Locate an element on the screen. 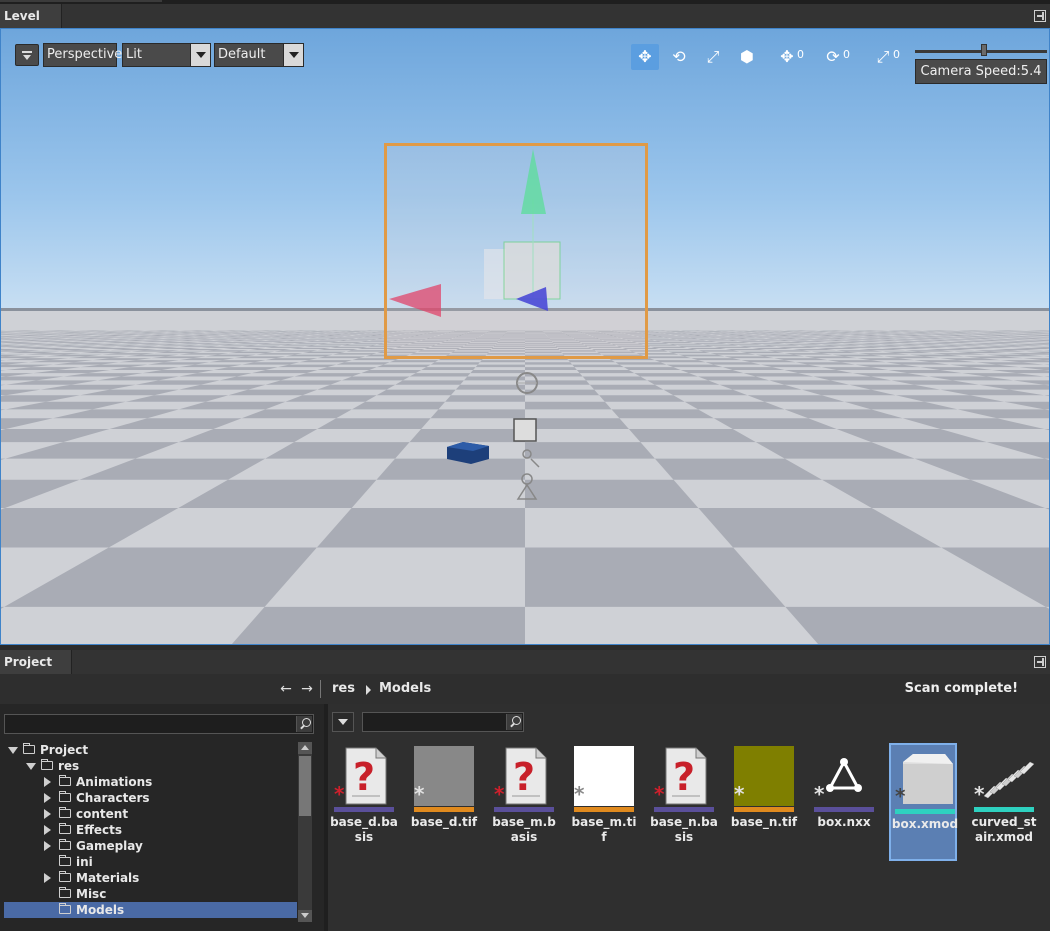  spawn-icon is located at coordinates (527, 479).